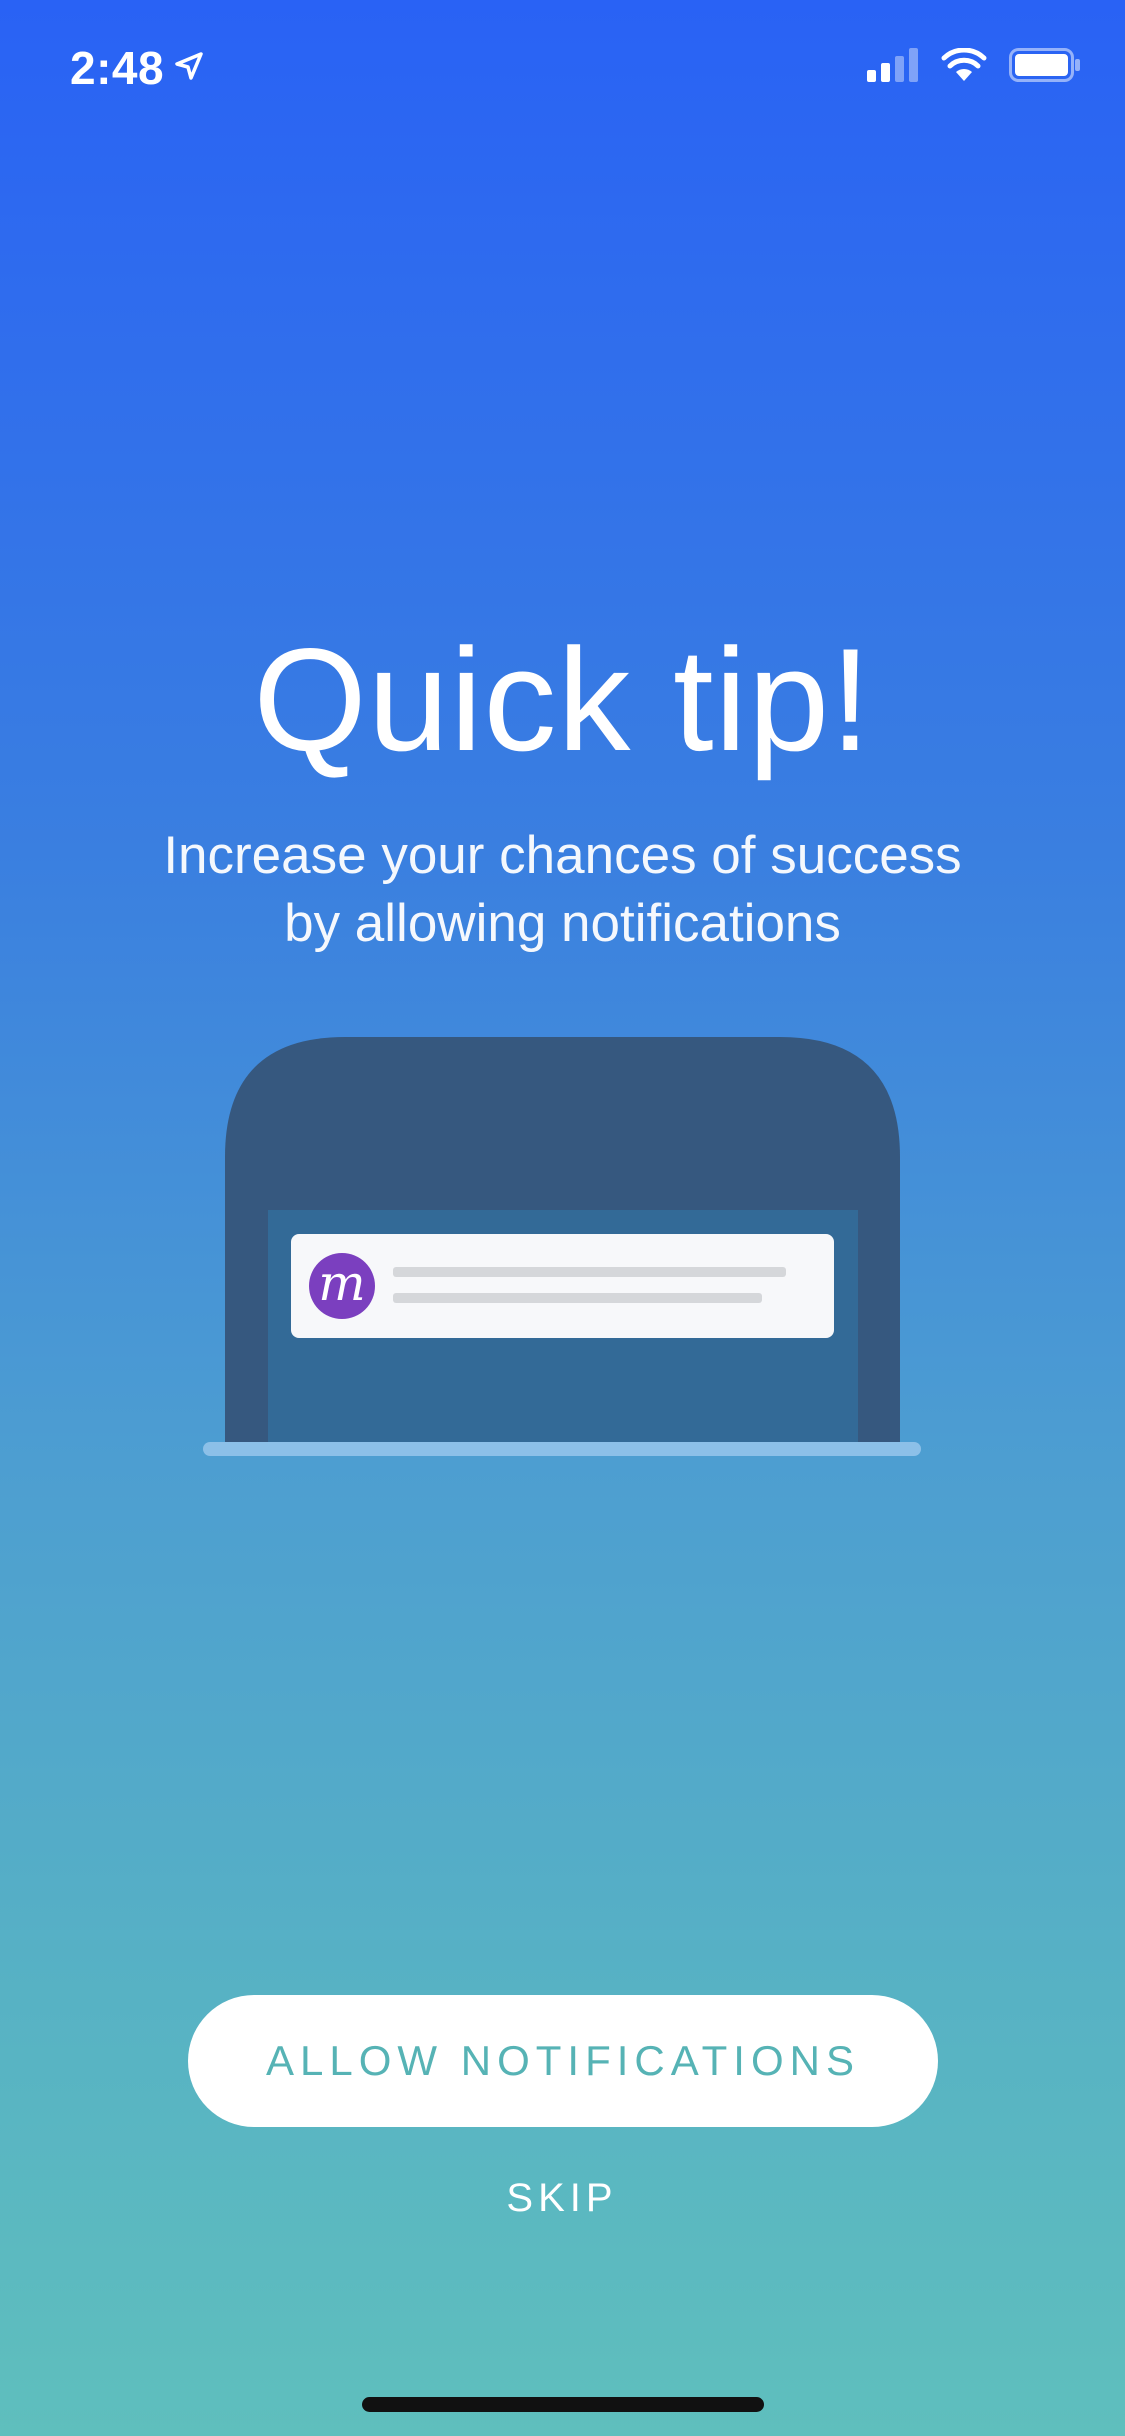 Image resolution: width=1125 pixels, height=2436 pixels. I want to click on app-logo-icon: m, so click(342, 1286).